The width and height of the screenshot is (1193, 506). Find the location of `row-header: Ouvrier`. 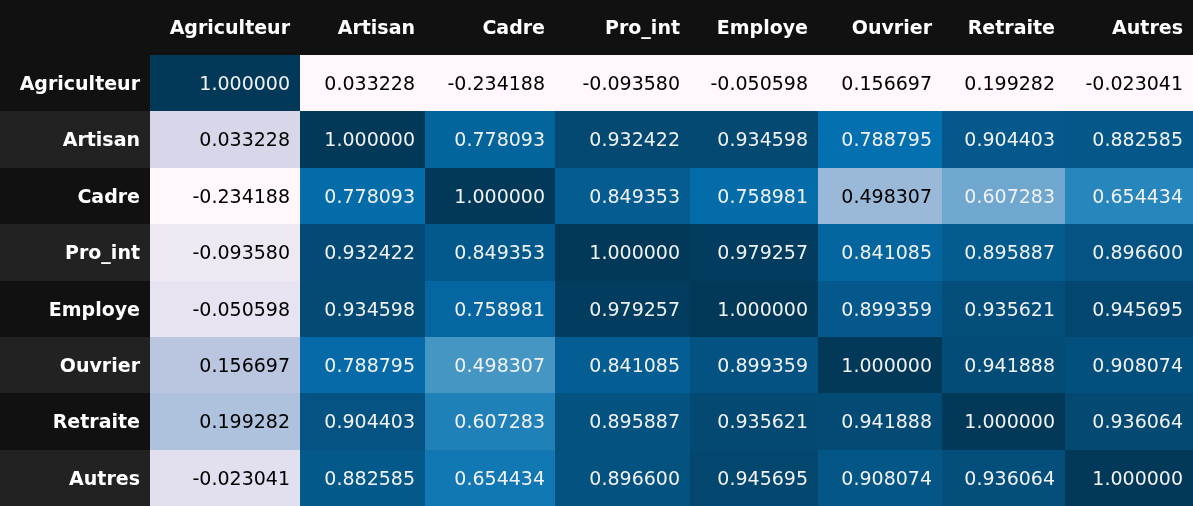

row-header: Ouvrier is located at coordinates (75, 365).